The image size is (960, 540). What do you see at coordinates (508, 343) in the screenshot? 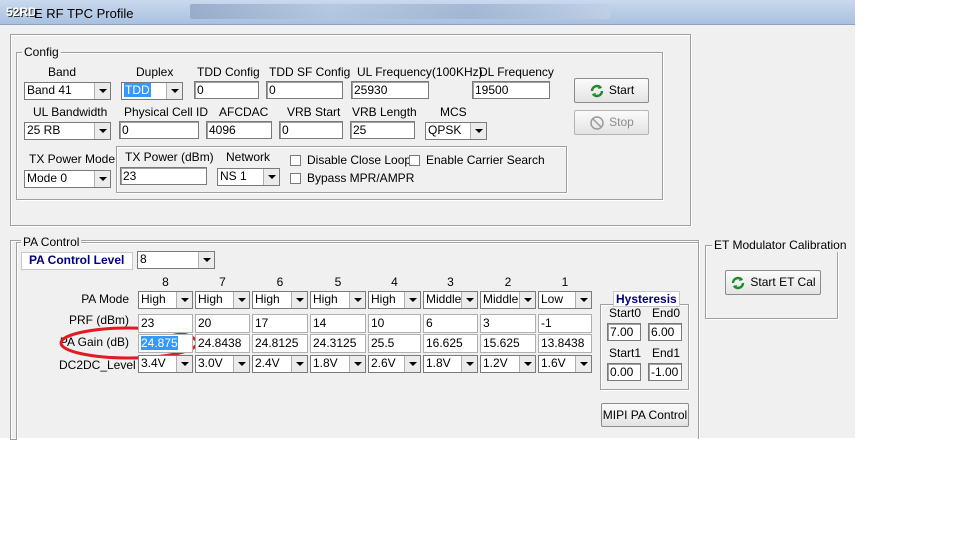
I see `pa-gain-cell: 15.625` at bounding box center [508, 343].